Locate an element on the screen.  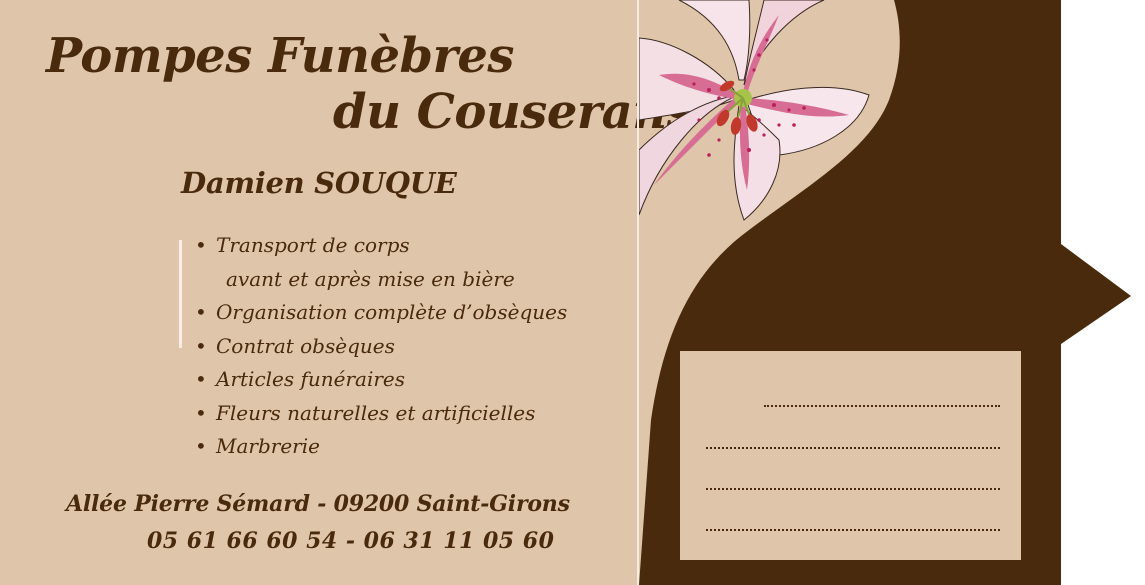
service-item: • Fleurs naturelles et artificielles is located at coordinates (381, 414).